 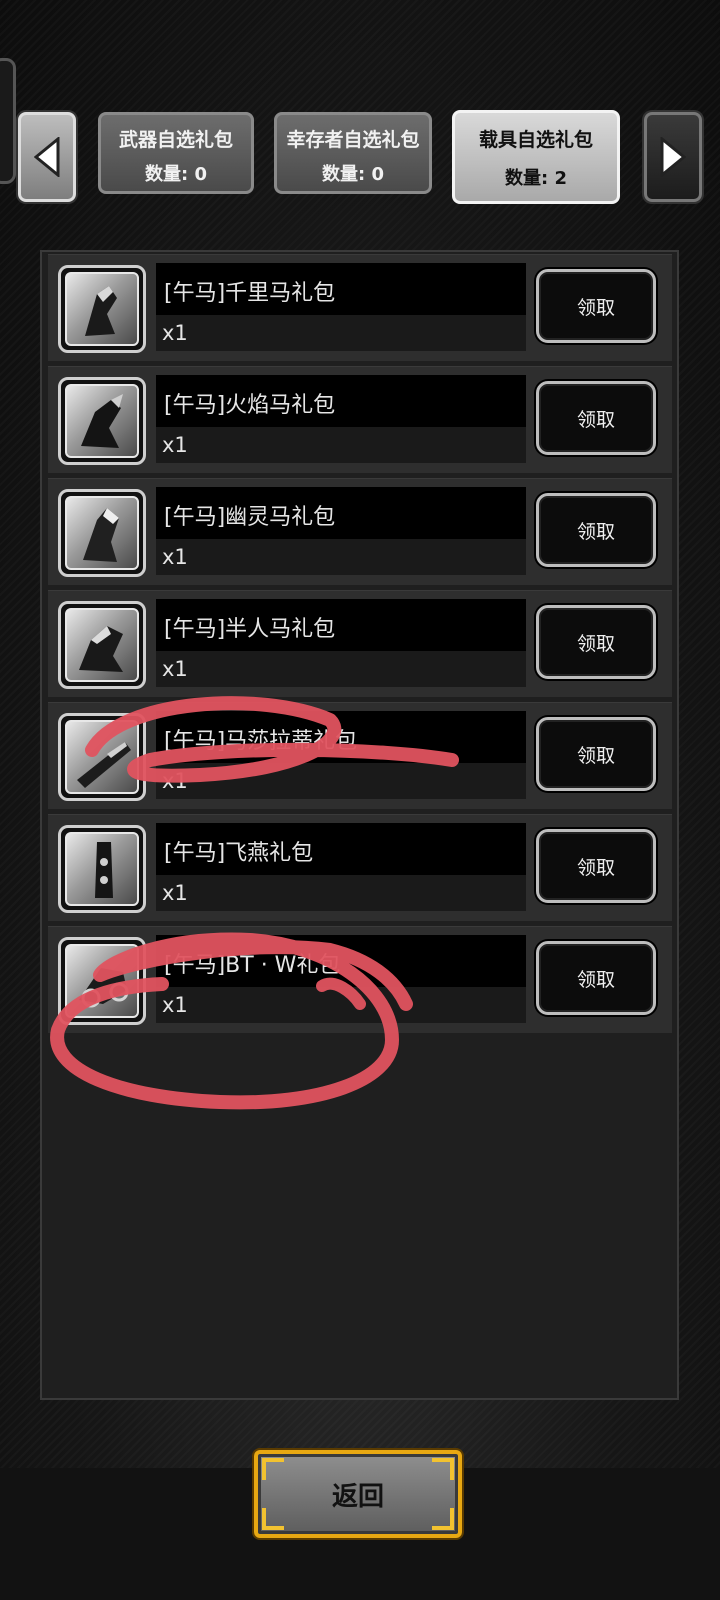 I want to click on item-name-box: [午马]火焰马礼包, so click(x=341, y=401).